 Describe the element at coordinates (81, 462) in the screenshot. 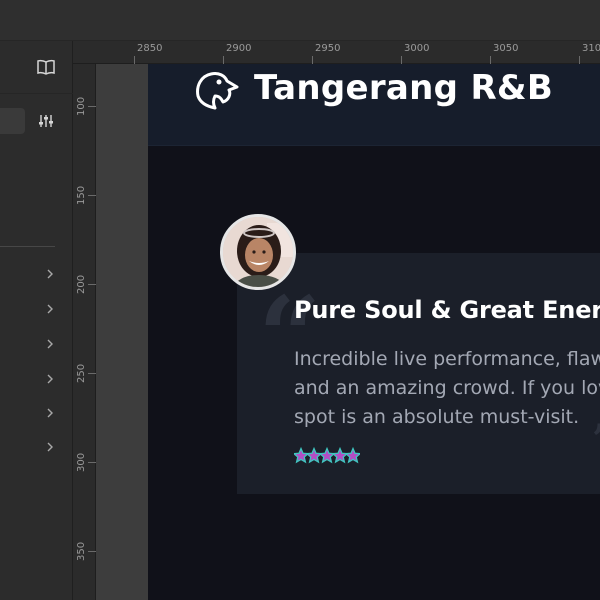

I see `ruler-label: 300` at that location.